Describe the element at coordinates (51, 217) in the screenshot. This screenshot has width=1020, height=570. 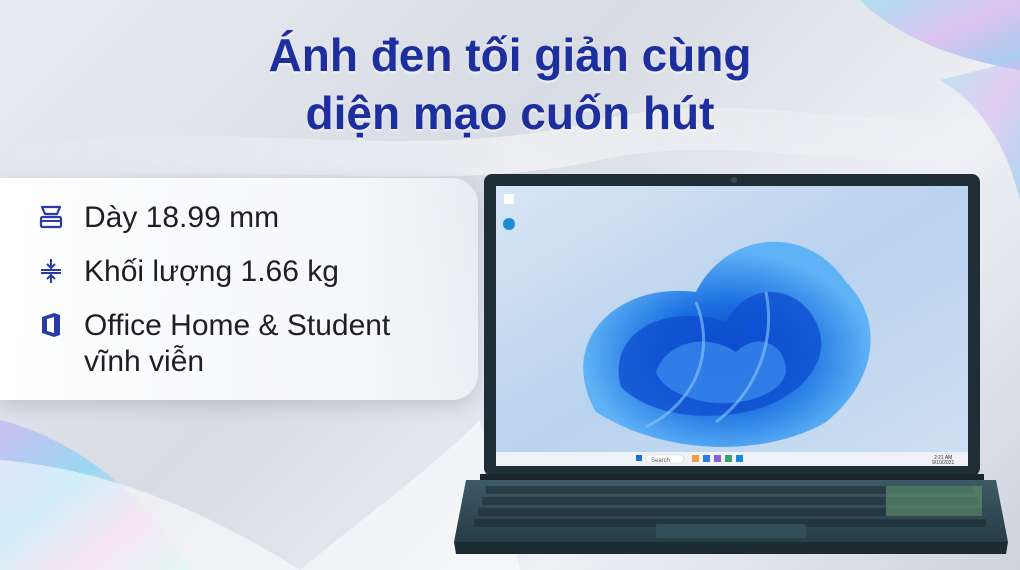
I see `thickness-icon` at that location.